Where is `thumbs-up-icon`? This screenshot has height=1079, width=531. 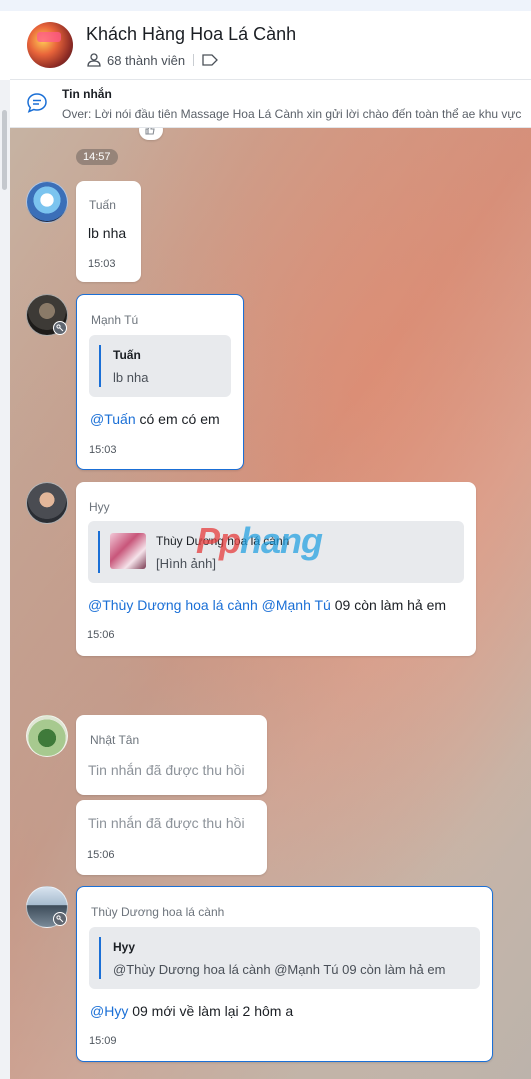
thumbs-up-icon is located at coordinates (150, 131).